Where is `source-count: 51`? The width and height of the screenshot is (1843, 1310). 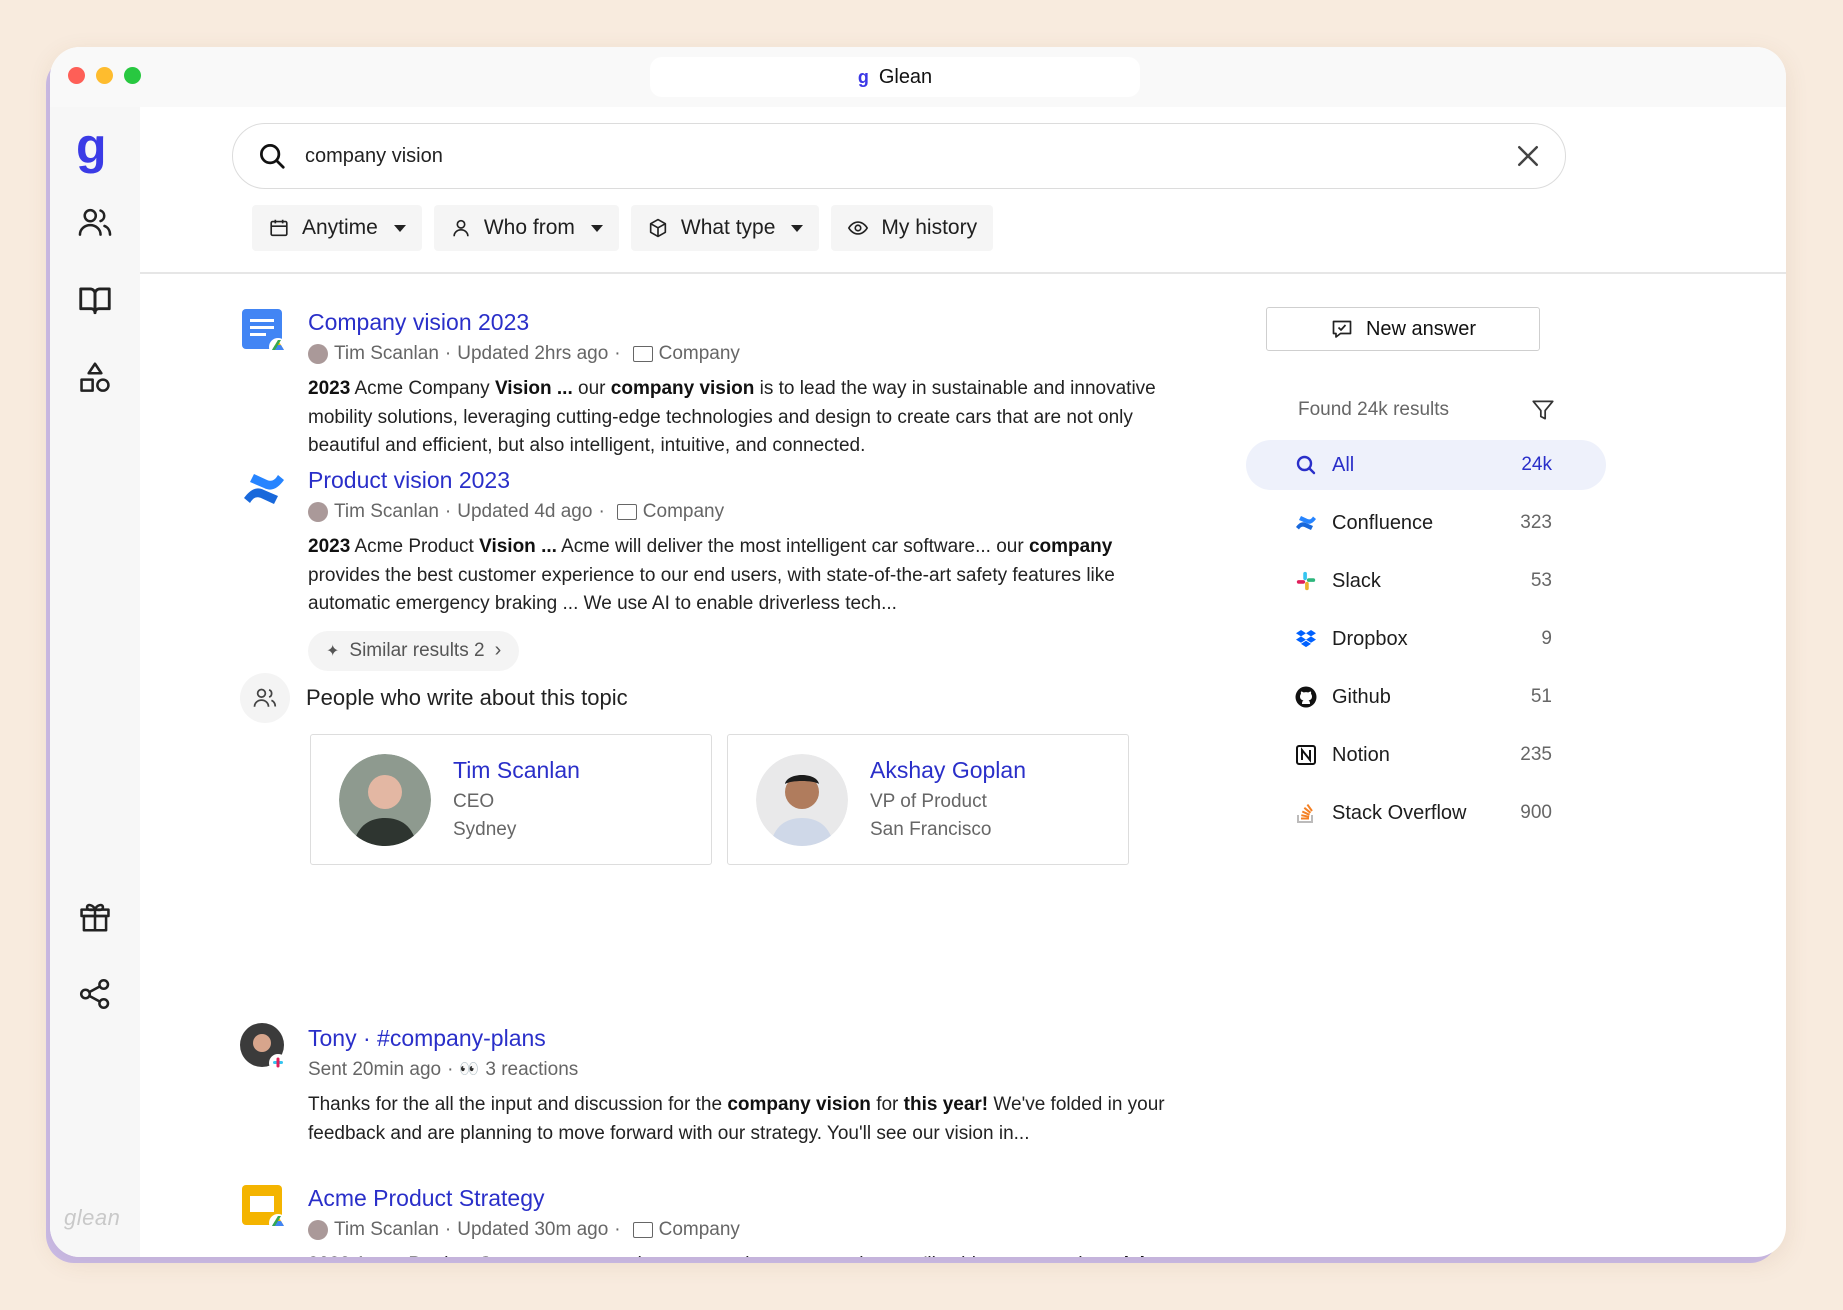
source-count: 51 is located at coordinates (1541, 696).